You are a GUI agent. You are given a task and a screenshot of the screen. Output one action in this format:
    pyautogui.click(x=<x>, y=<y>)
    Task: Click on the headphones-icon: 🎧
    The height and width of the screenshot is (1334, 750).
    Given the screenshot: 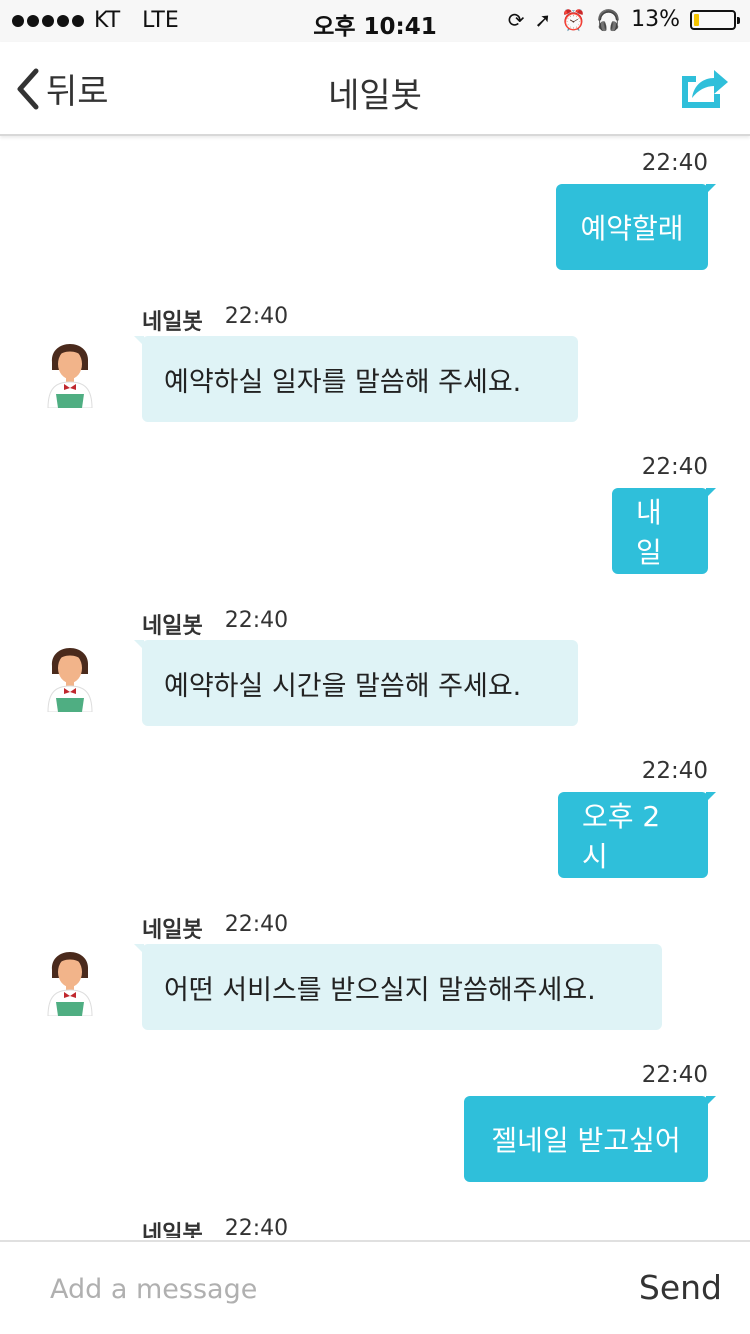 What is the action you would take?
    pyautogui.click(x=609, y=19)
    